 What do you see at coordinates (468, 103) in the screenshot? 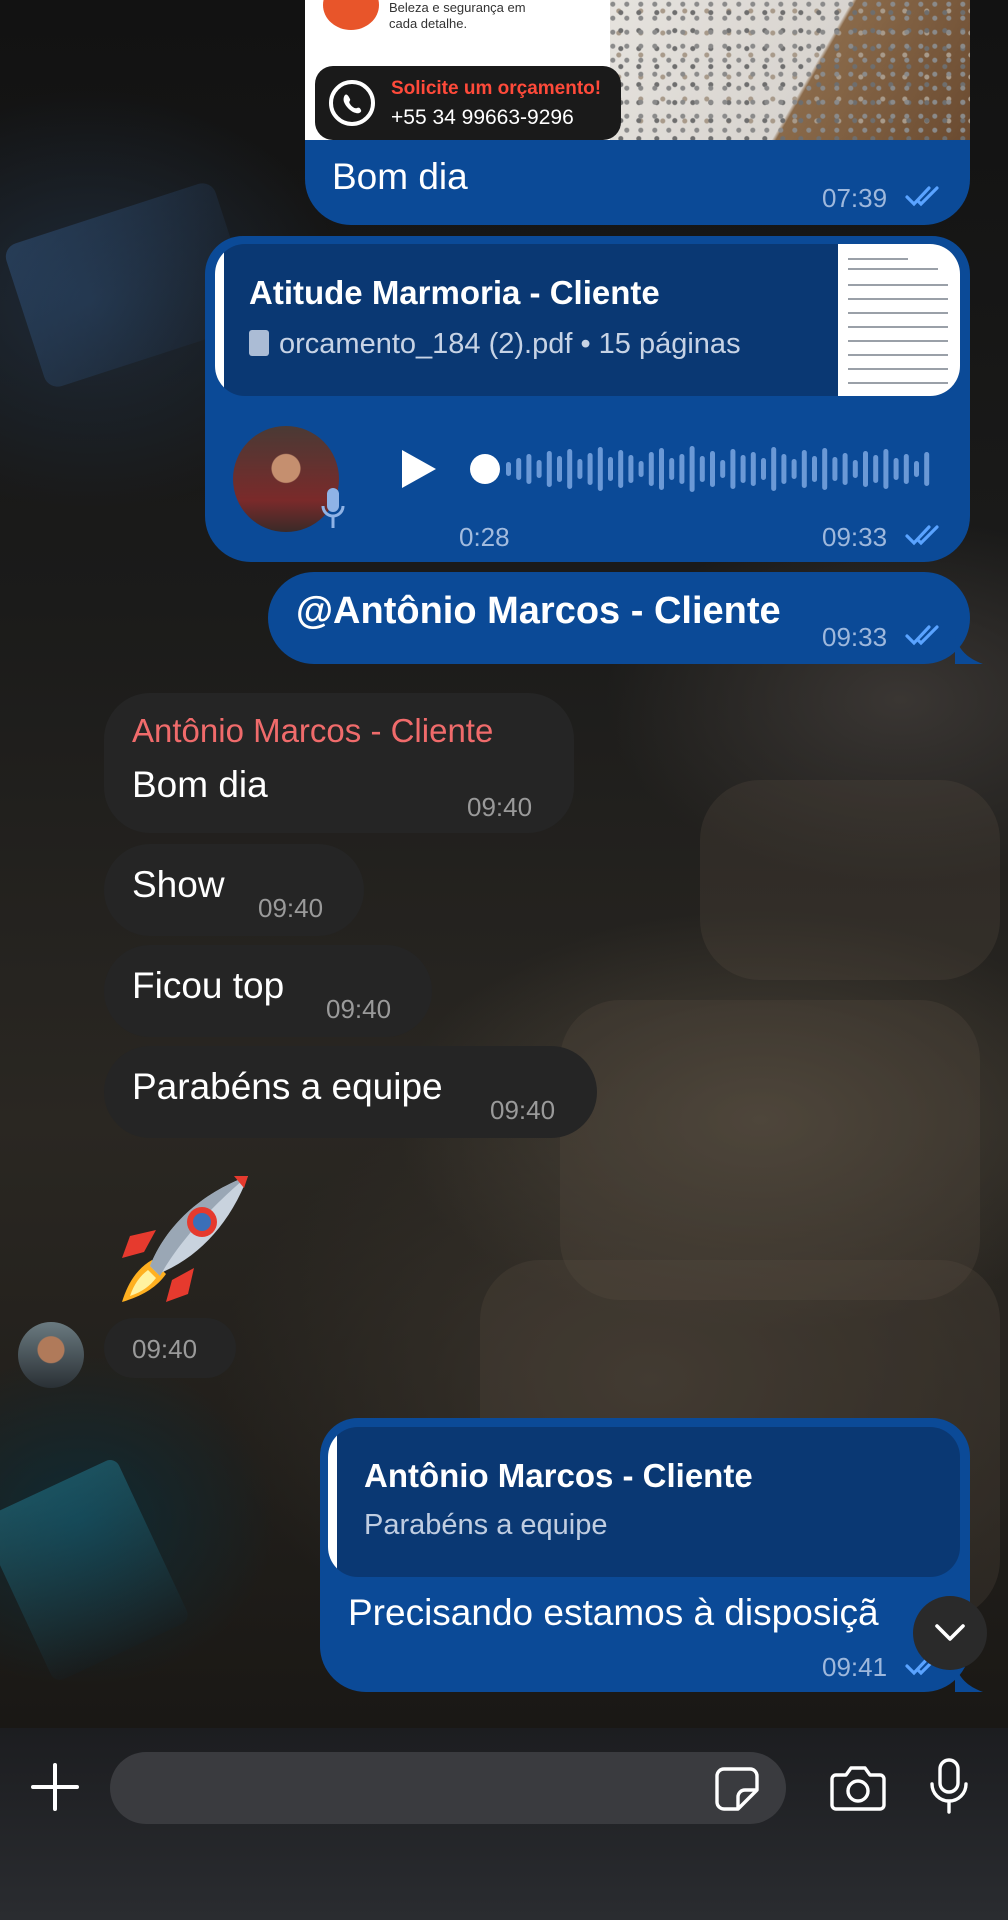
I see `ad-cta-banner: Solicite um orçamento! +55 34 99663-9296` at bounding box center [468, 103].